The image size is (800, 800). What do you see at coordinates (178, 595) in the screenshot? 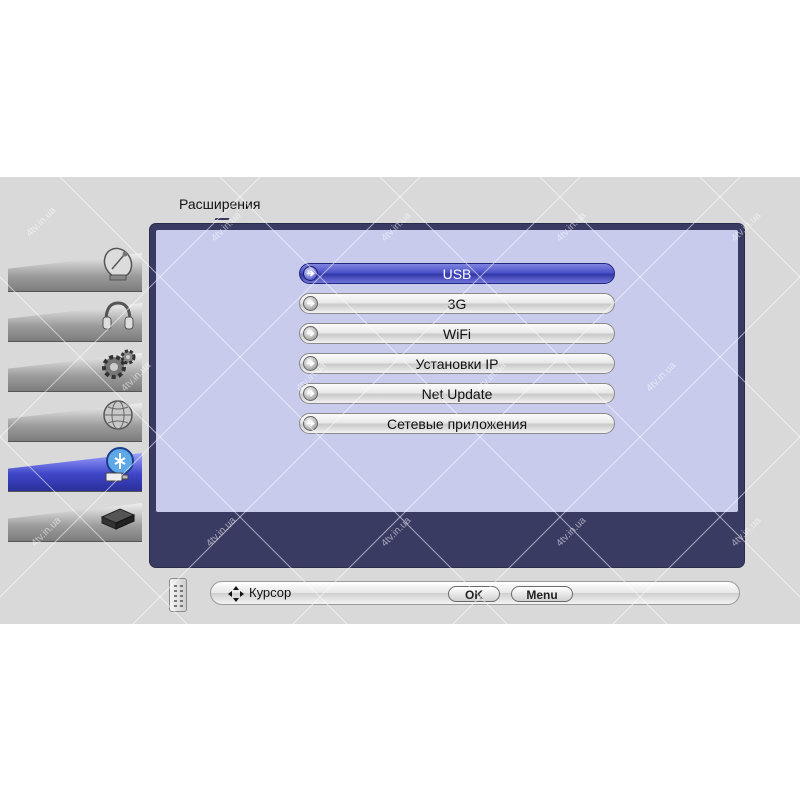
I see `remote-control-icon` at bounding box center [178, 595].